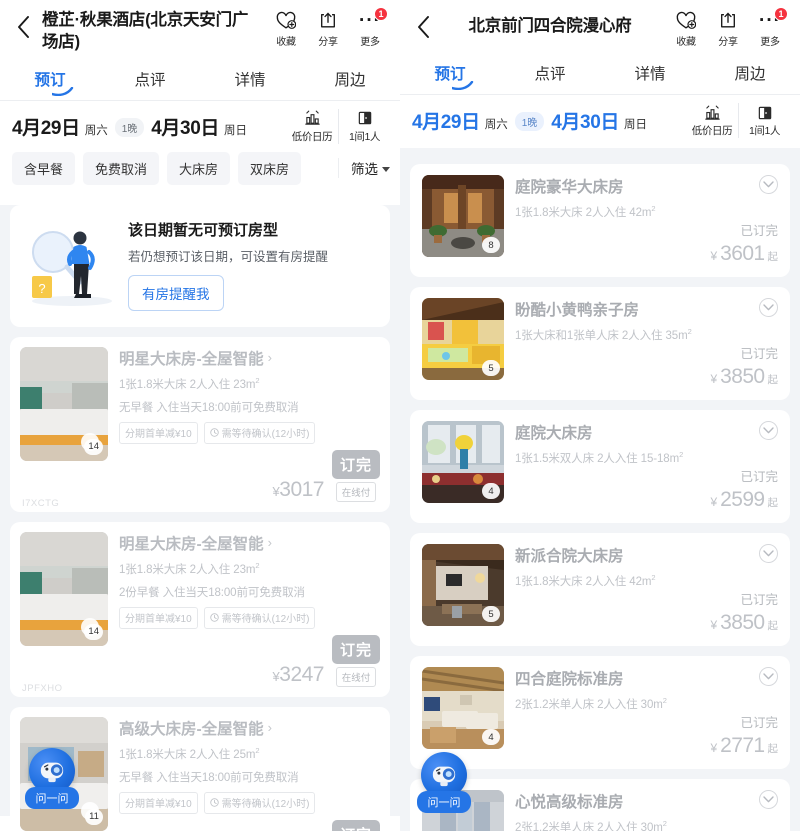 This screenshot has width=800, height=831. Describe the element at coordinates (364, 168) in the screenshot. I see `filter-button: 筛选` at that location.